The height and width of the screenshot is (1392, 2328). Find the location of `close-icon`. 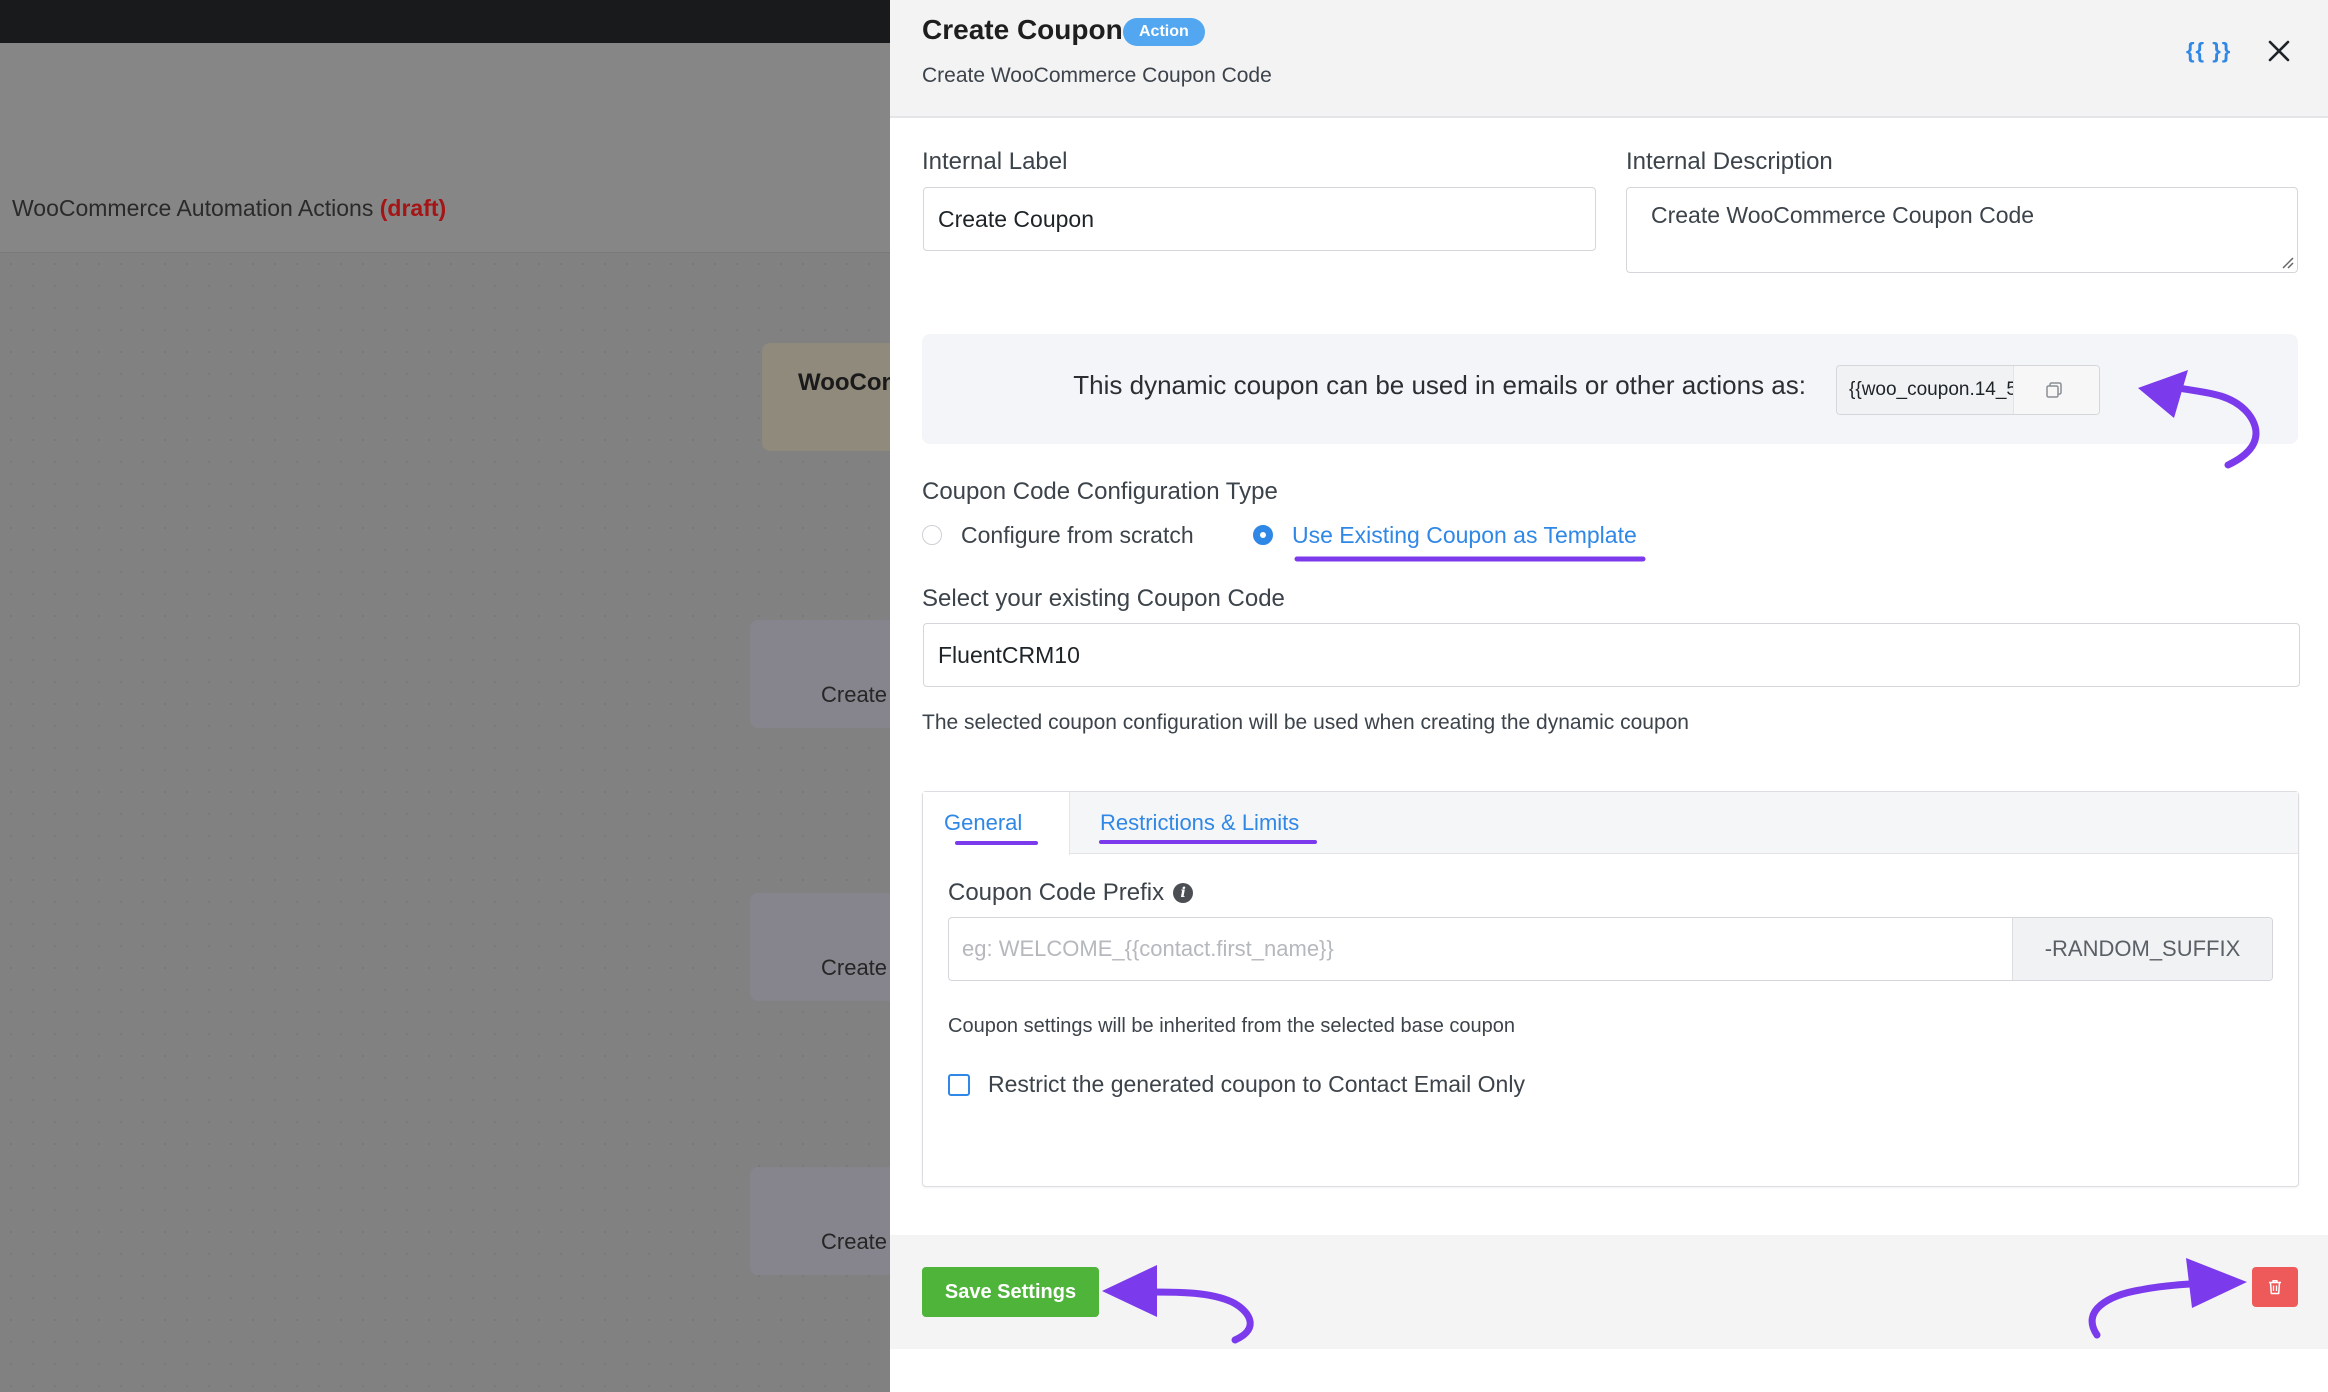

close-icon is located at coordinates (2279, 51).